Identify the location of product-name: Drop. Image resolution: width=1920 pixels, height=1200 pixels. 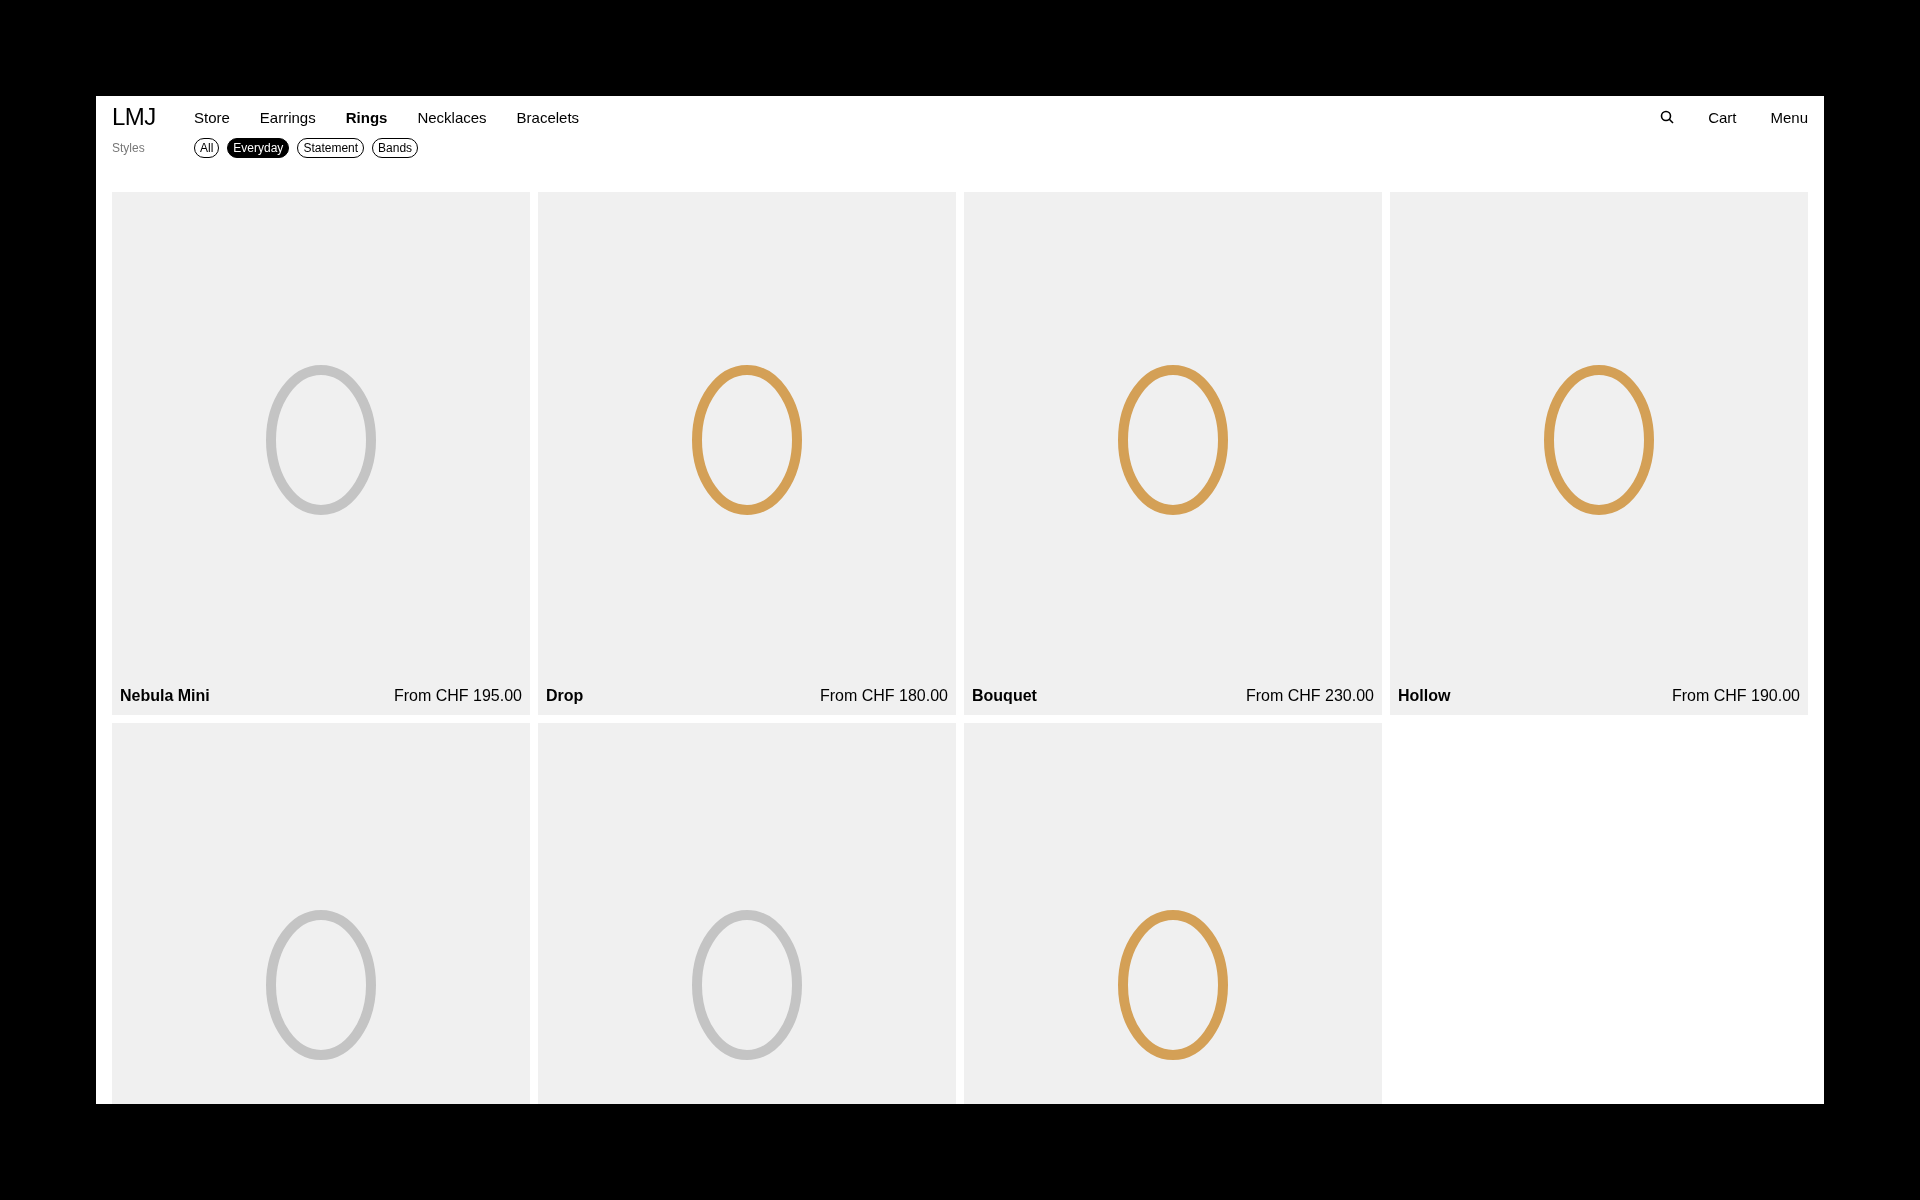
(565, 696).